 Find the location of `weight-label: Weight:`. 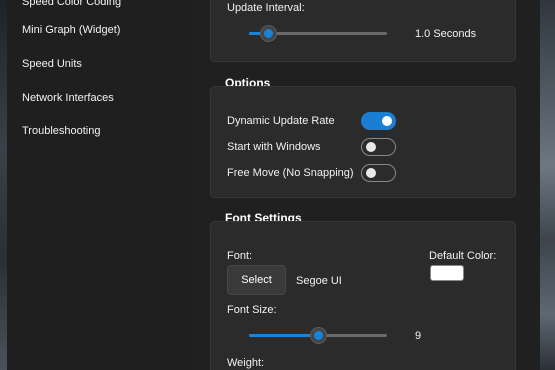

weight-label: Weight: is located at coordinates (246, 363).